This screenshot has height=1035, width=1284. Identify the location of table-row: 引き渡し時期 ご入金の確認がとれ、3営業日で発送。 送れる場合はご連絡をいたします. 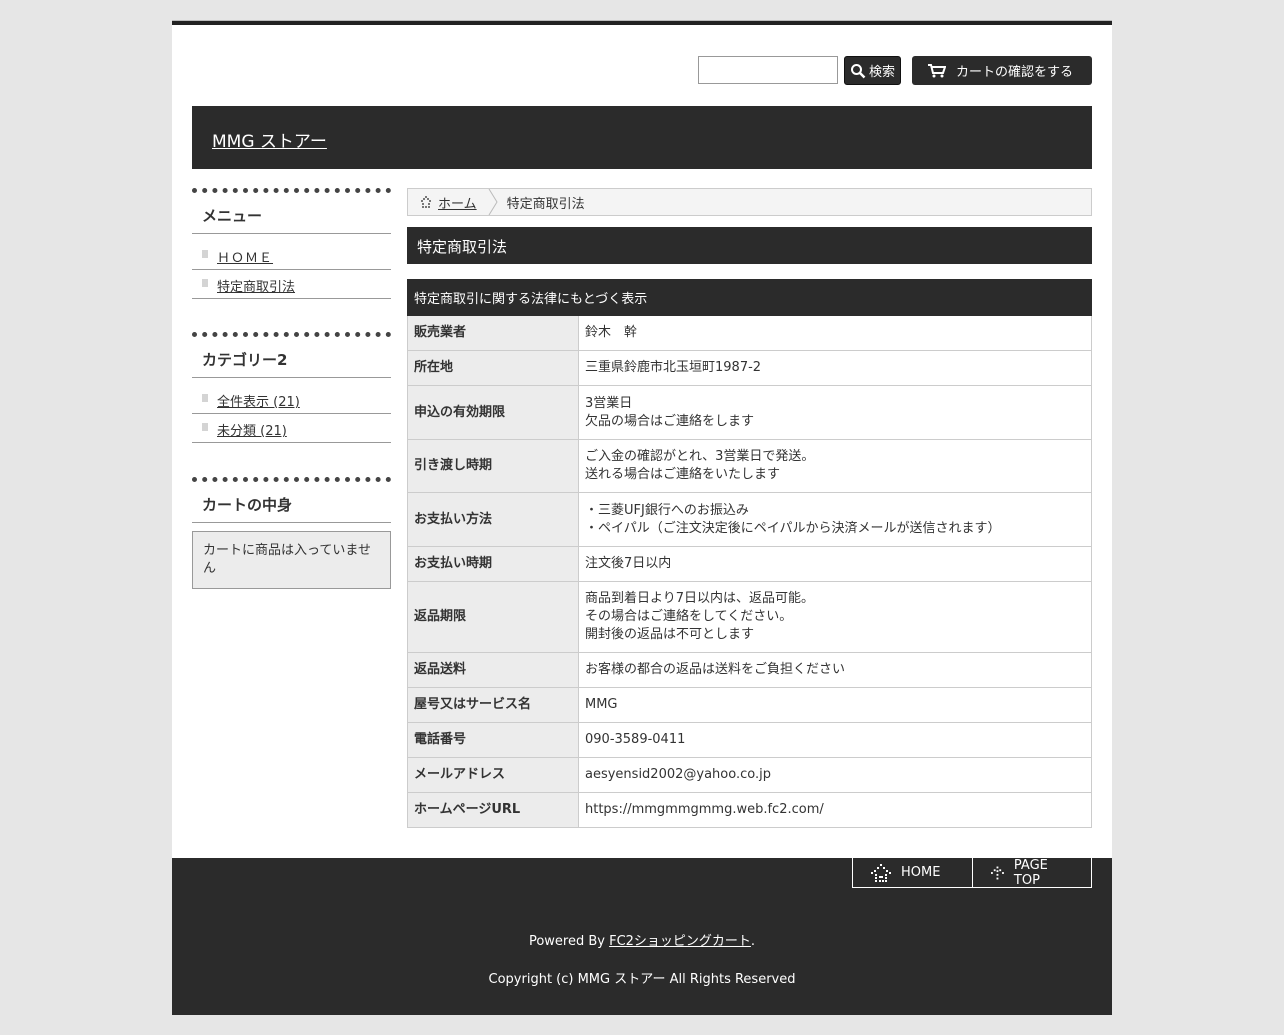
(749, 466).